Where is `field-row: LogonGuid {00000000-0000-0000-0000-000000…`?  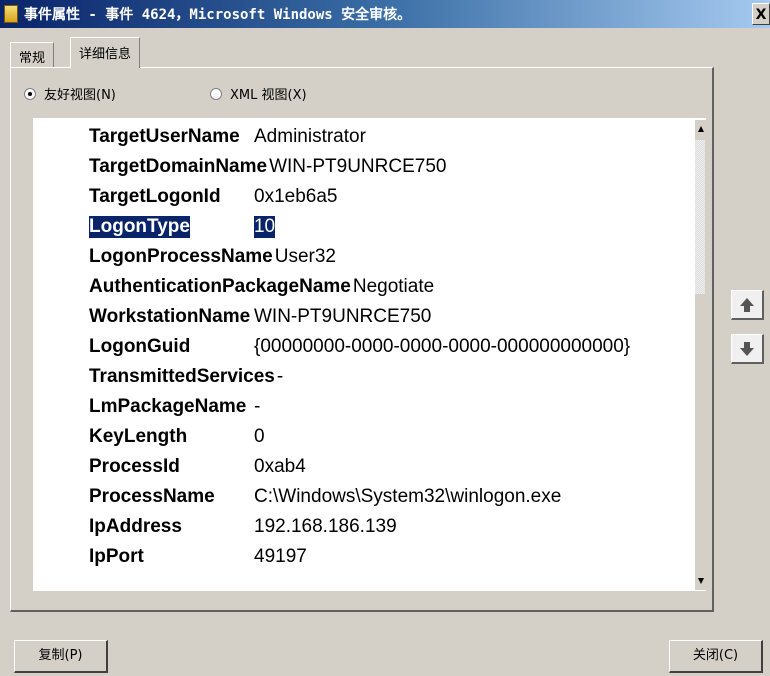
field-row: LogonGuid {00000000-0000-0000-0000-000000… is located at coordinates (359, 347).